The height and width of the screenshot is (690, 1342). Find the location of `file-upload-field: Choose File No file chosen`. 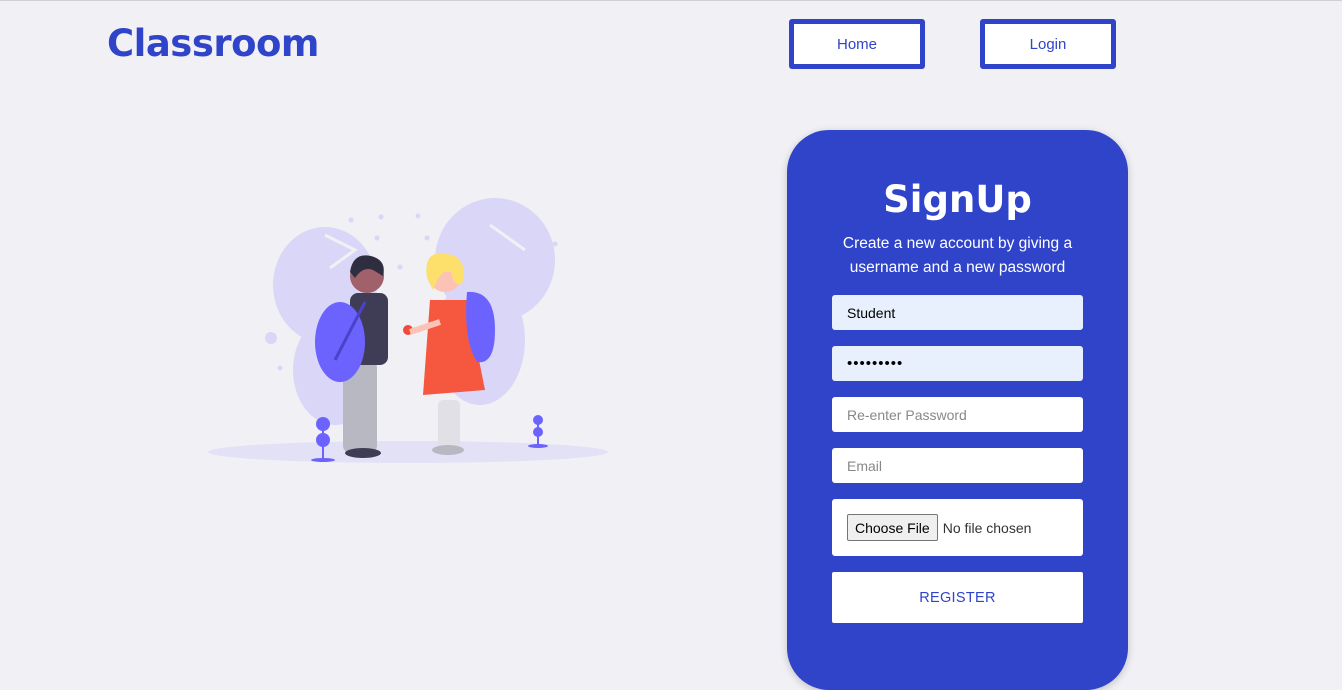

file-upload-field: Choose File No file chosen is located at coordinates (957, 527).